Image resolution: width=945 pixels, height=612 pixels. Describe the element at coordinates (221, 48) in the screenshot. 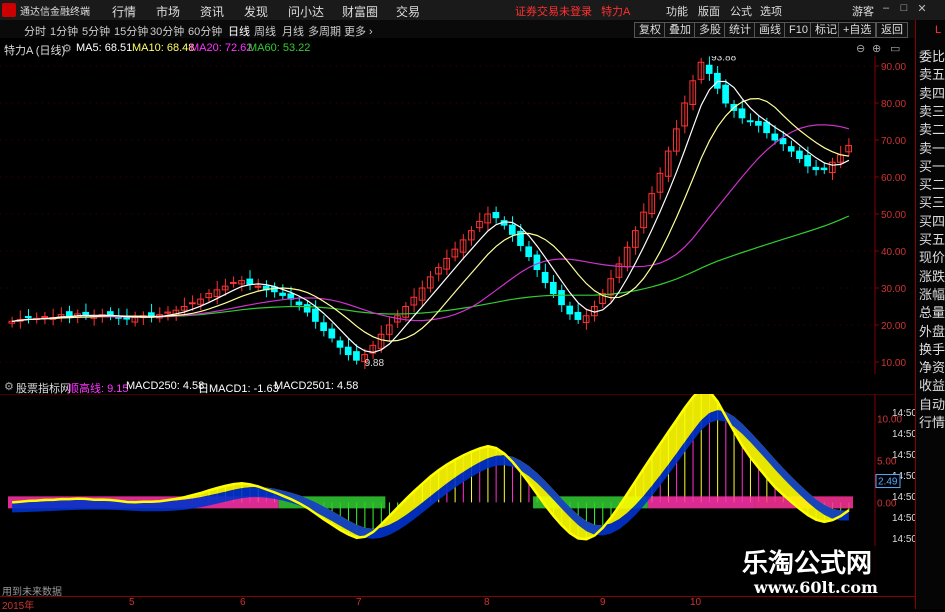

I see `ma20-legend: MA20: 72.62` at that location.